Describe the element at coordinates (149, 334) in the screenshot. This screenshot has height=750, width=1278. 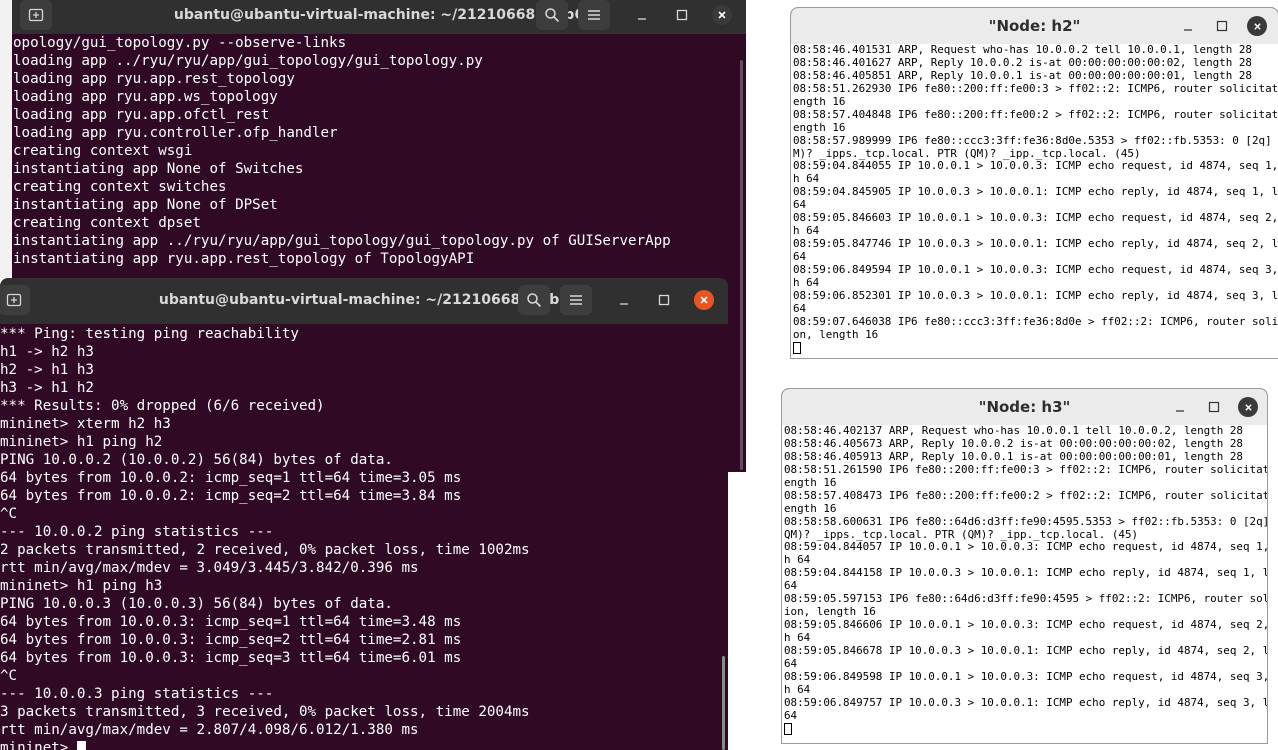
I see `terminal-line: *** Ping: testing ping reachability` at that location.